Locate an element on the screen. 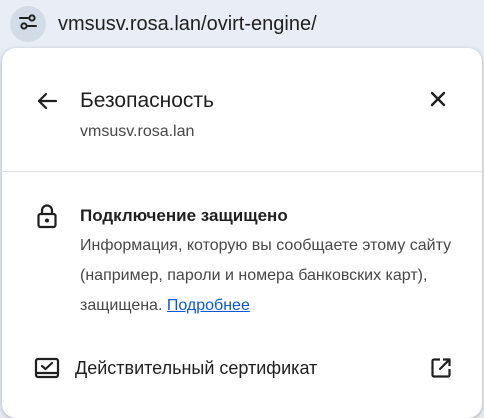  learn-more-link: Подробнее is located at coordinates (208, 305).